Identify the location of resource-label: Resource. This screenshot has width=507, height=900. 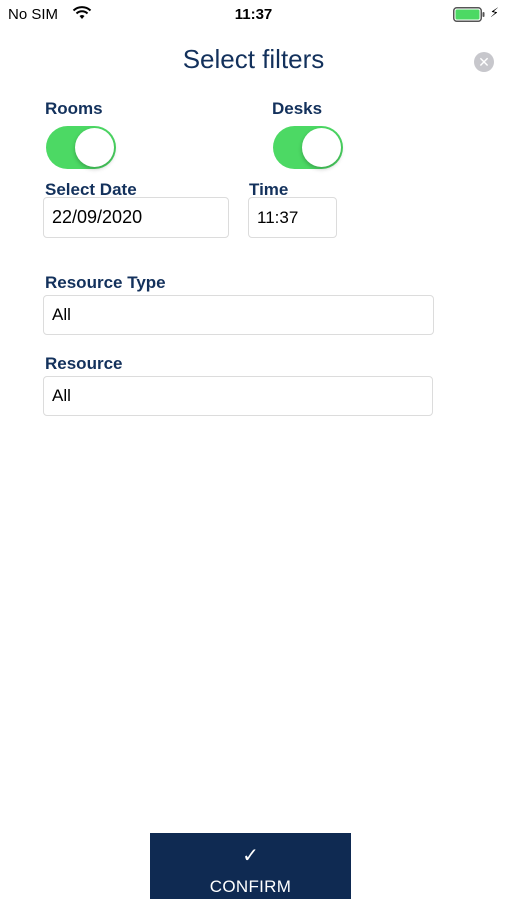
(84, 363).